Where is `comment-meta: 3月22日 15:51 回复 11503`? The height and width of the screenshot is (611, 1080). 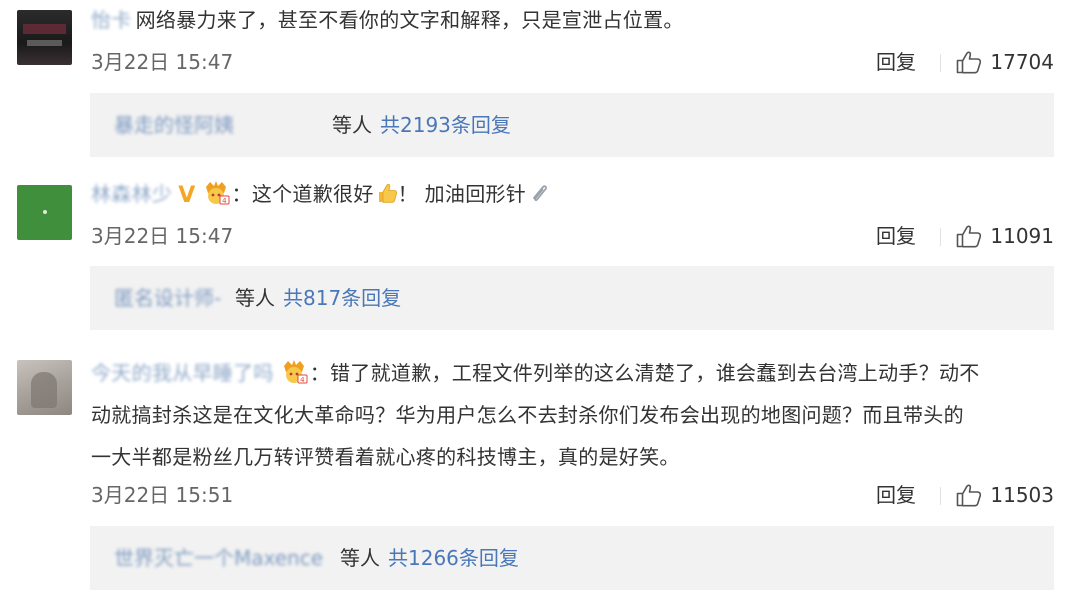
comment-meta: 3月22日 15:51 回复 11503 is located at coordinates (572, 495).